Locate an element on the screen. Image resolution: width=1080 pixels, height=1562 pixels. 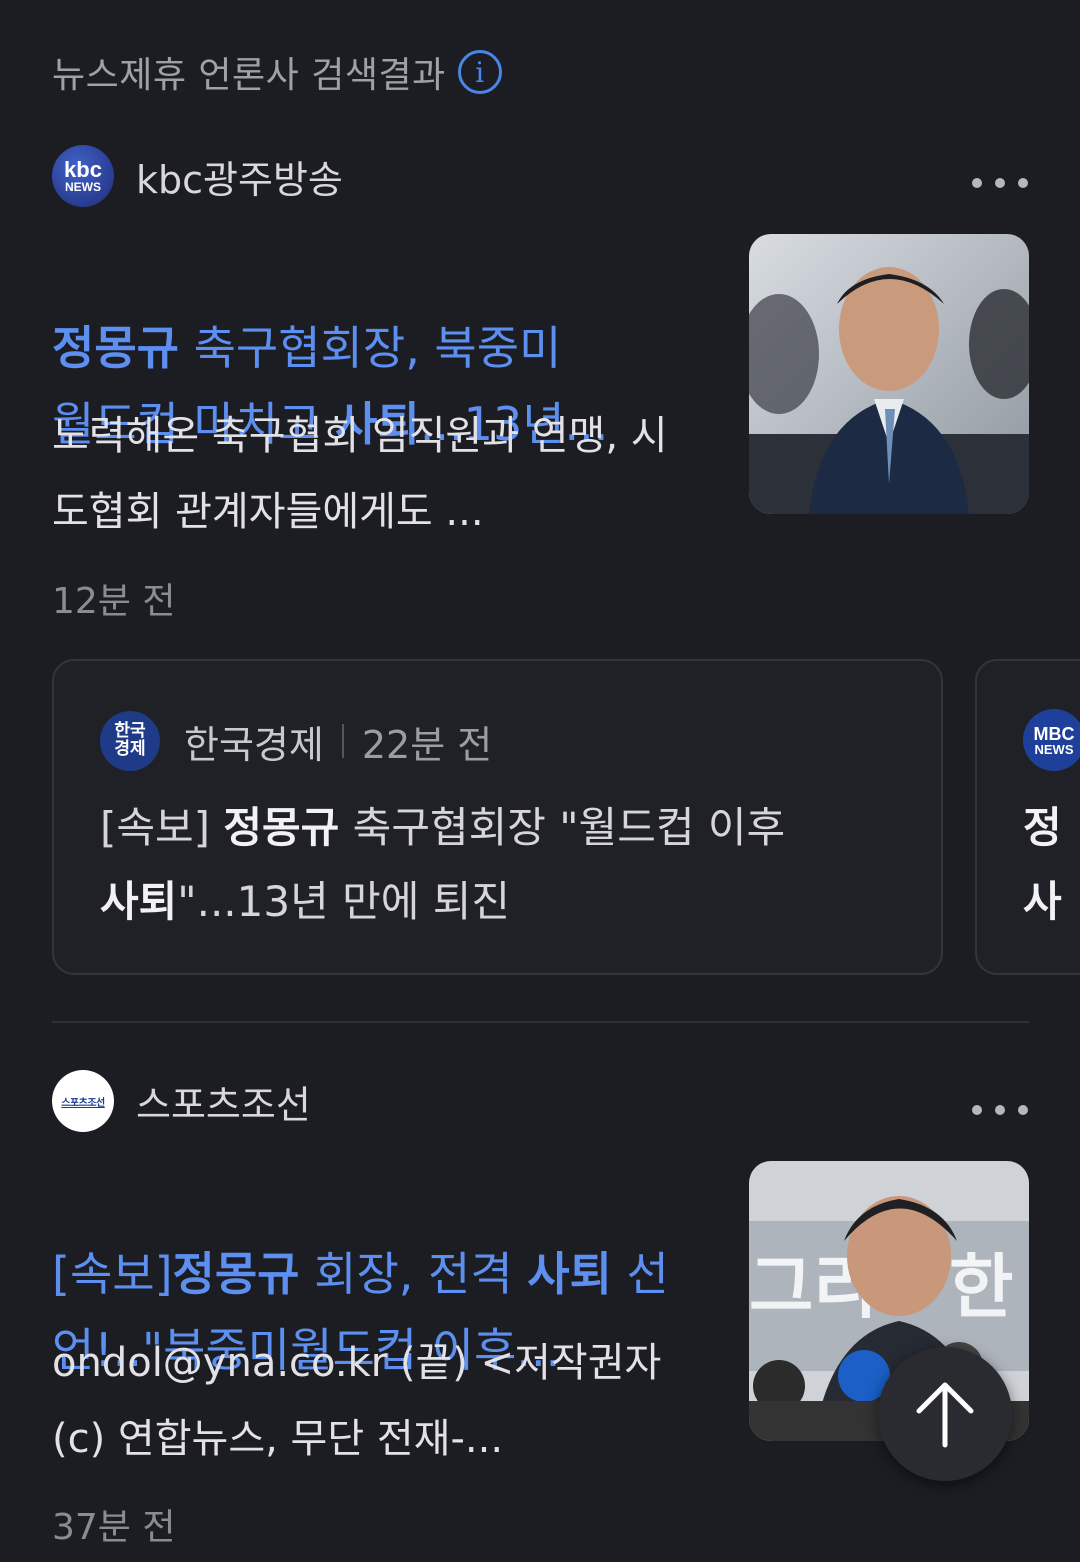
scroll-top-button is located at coordinates (945, 1414).